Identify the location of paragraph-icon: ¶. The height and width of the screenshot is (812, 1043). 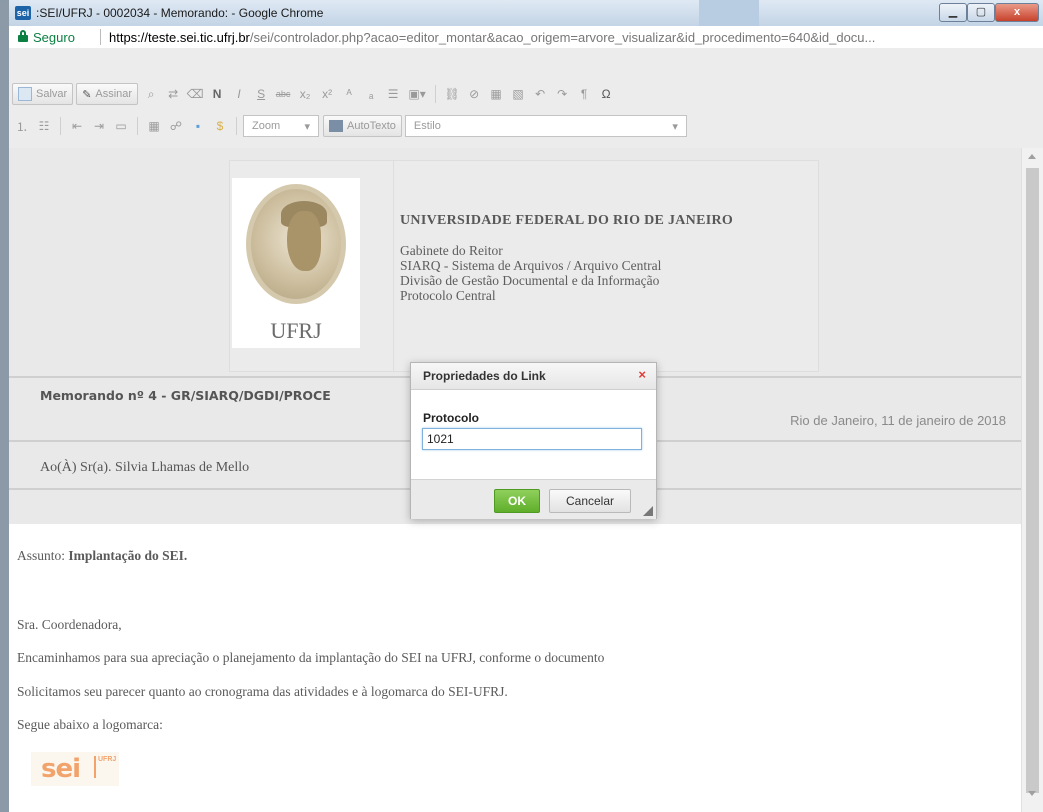
(584, 94).